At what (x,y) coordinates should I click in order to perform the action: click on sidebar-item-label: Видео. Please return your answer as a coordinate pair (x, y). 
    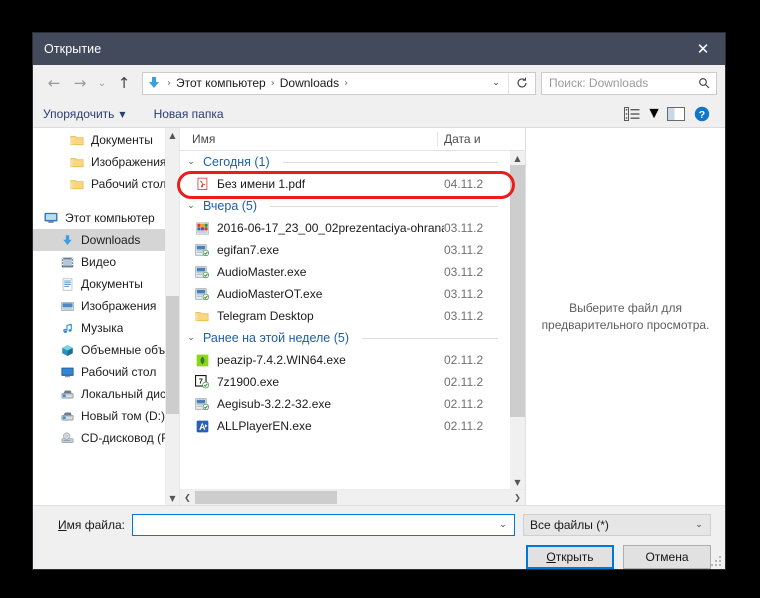
    Looking at the image, I should click on (99, 262).